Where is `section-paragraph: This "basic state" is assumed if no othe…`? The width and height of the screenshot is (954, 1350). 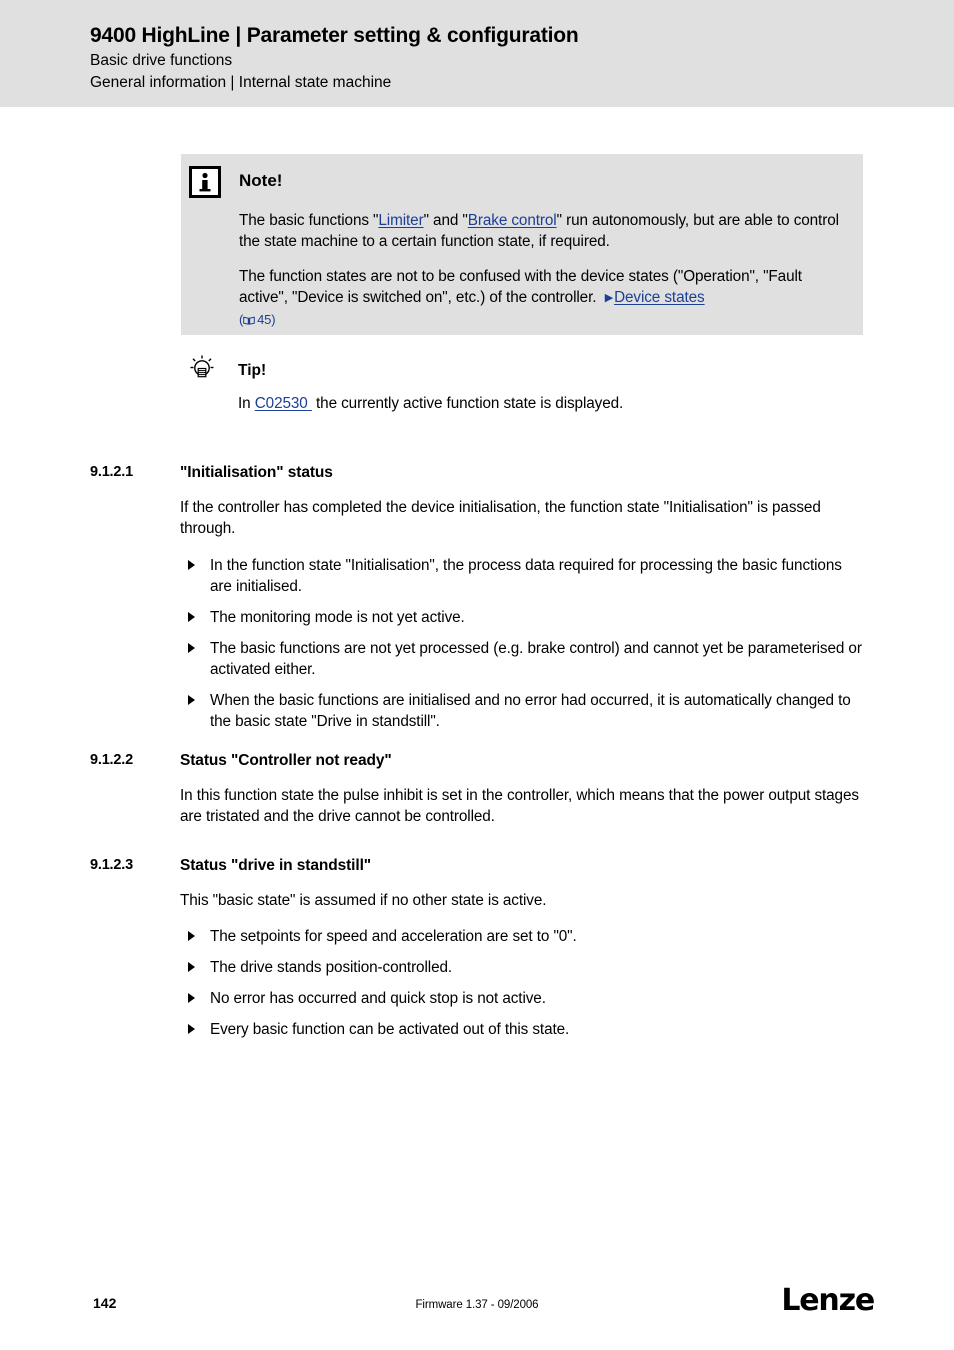
section-paragraph: This "basic state" is assumed if no othe… is located at coordinates (363, 900).